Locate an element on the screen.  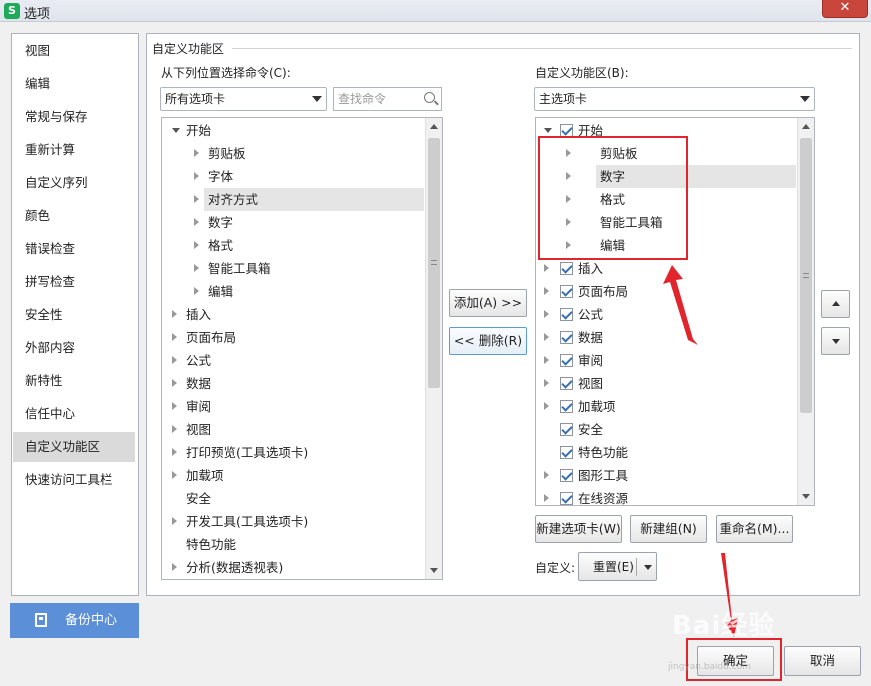
annotation-arrows is located at coordinates (700, 451).